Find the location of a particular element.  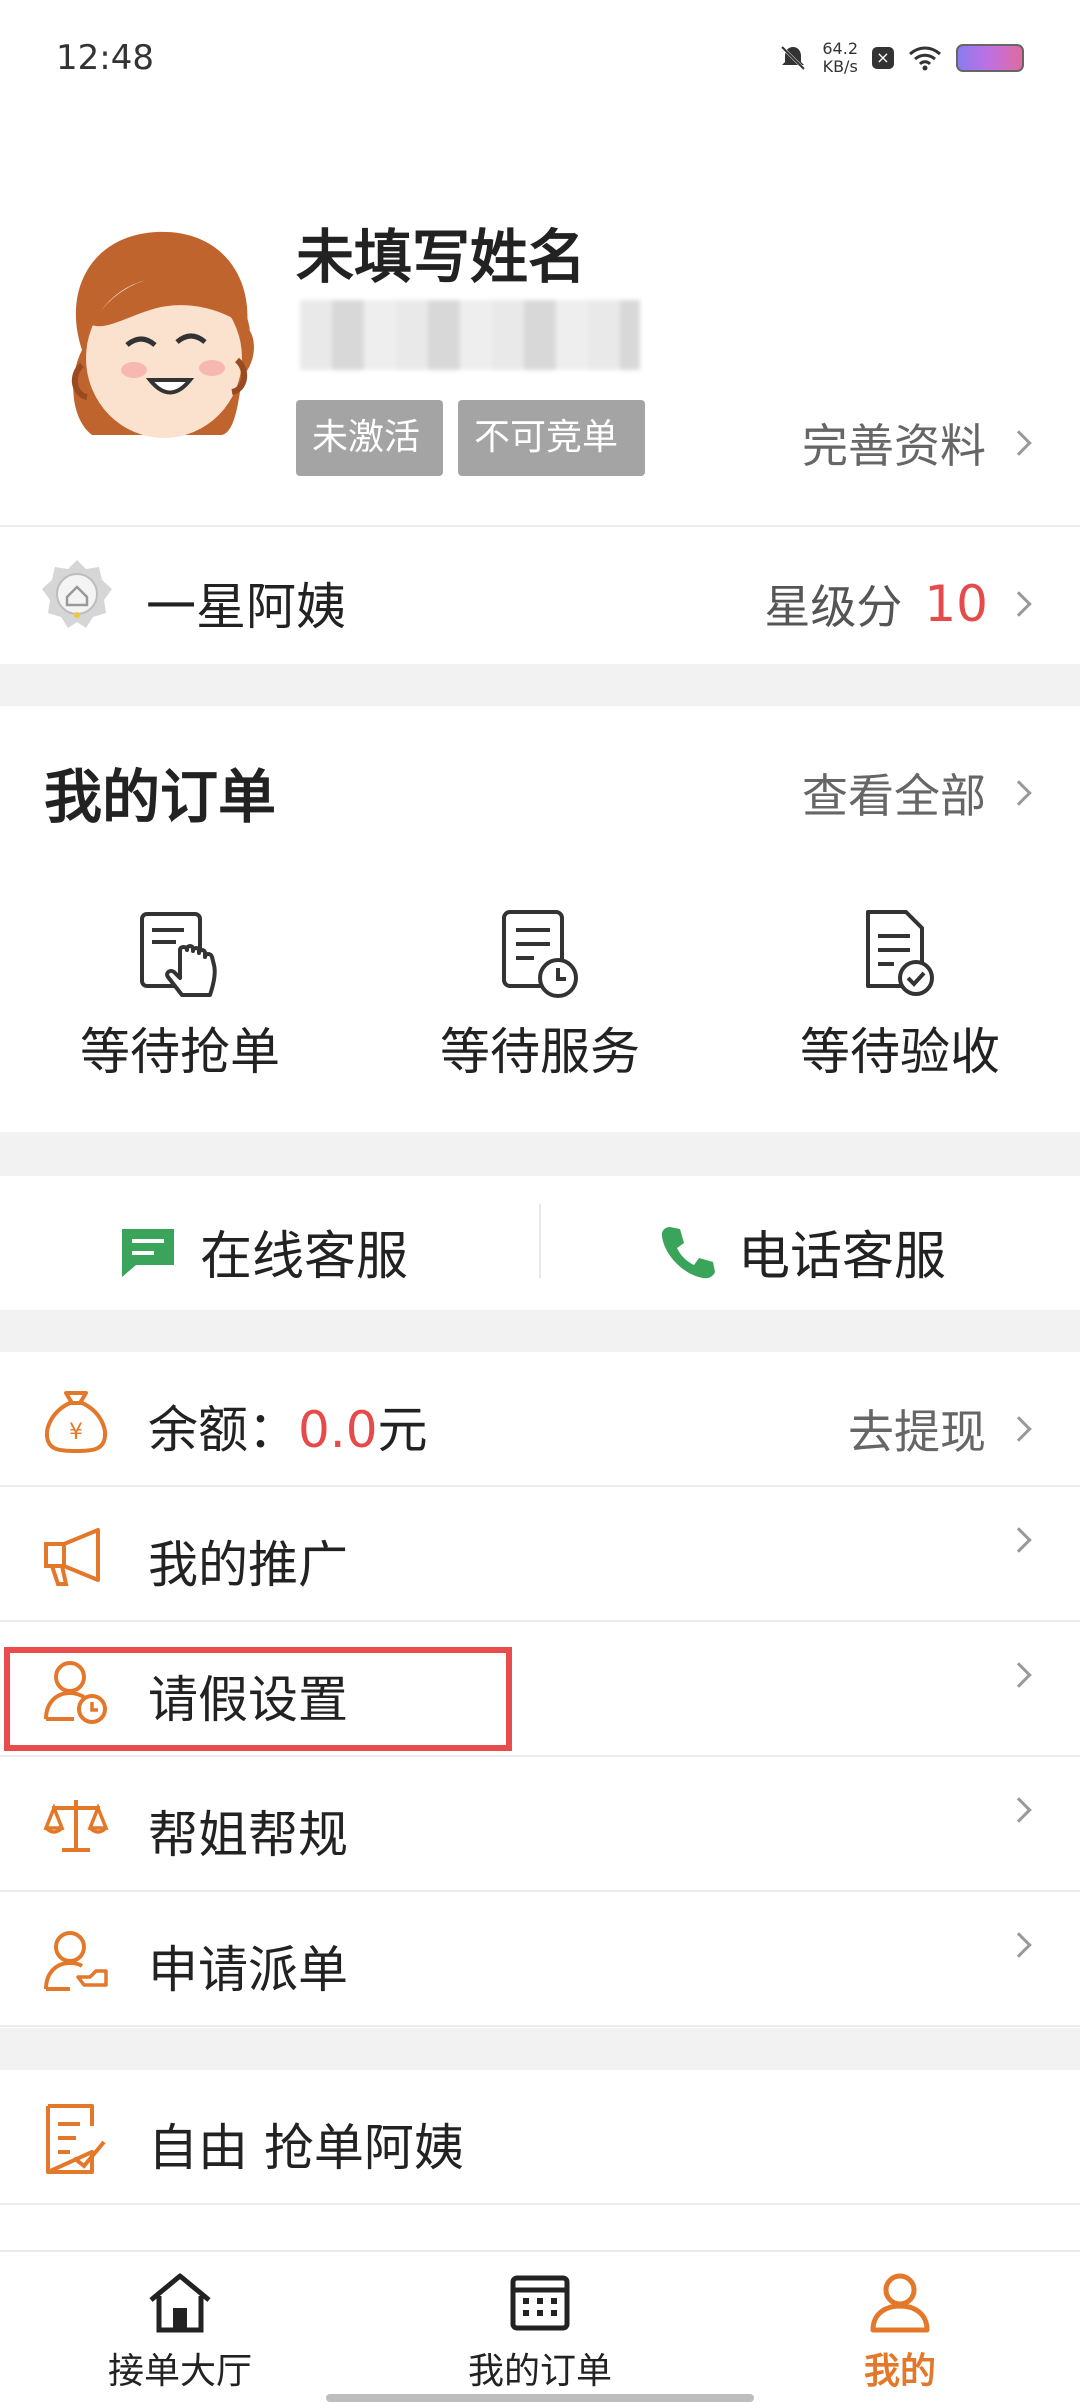

customer-service-row: 在线客服 电话客服 is located at coordinates (540, 1243).